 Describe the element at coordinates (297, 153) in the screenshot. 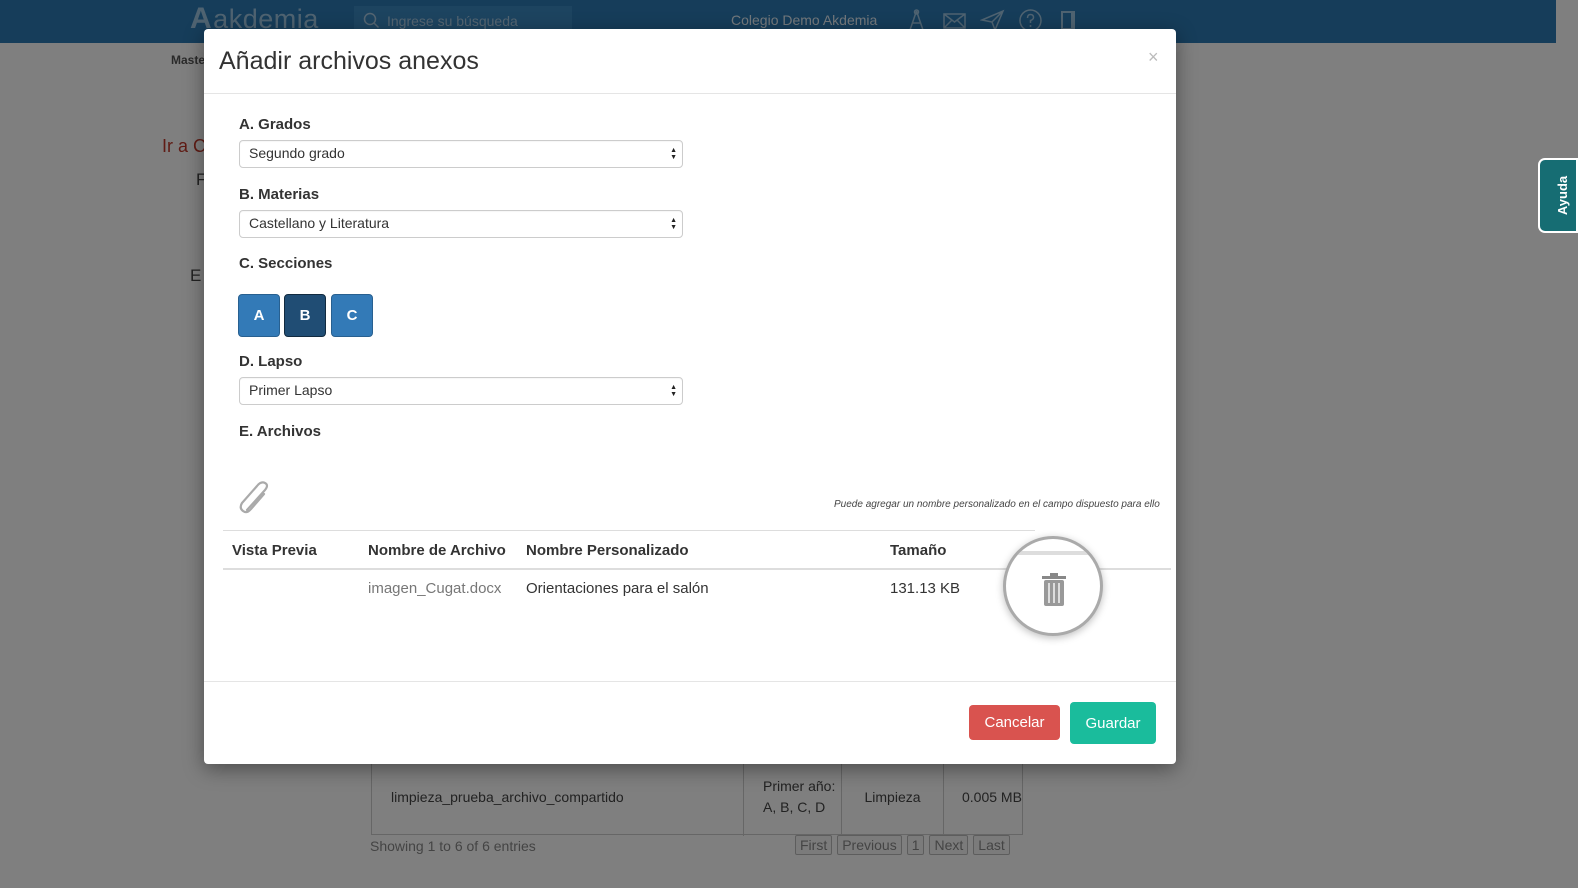

I see `grados-value: Segundo grado` at that location.